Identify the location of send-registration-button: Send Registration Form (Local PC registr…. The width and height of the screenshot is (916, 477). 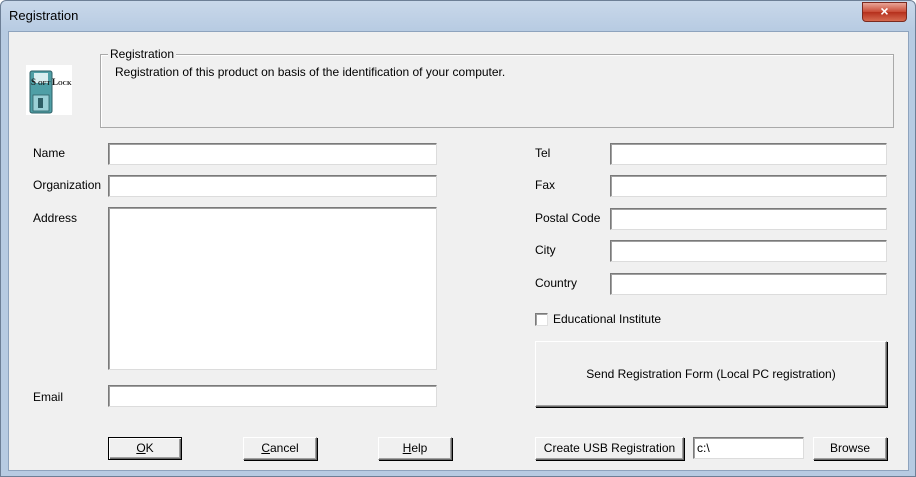
(711, 374).